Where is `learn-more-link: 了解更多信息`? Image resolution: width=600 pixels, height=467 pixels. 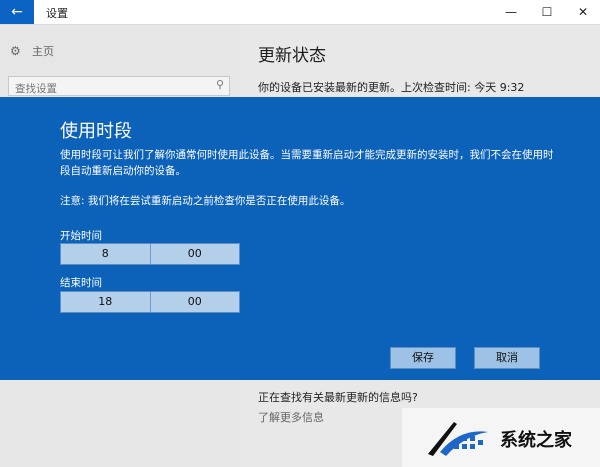 learn-more-link: 了解更多信息 is located at coordinates (291, 417).